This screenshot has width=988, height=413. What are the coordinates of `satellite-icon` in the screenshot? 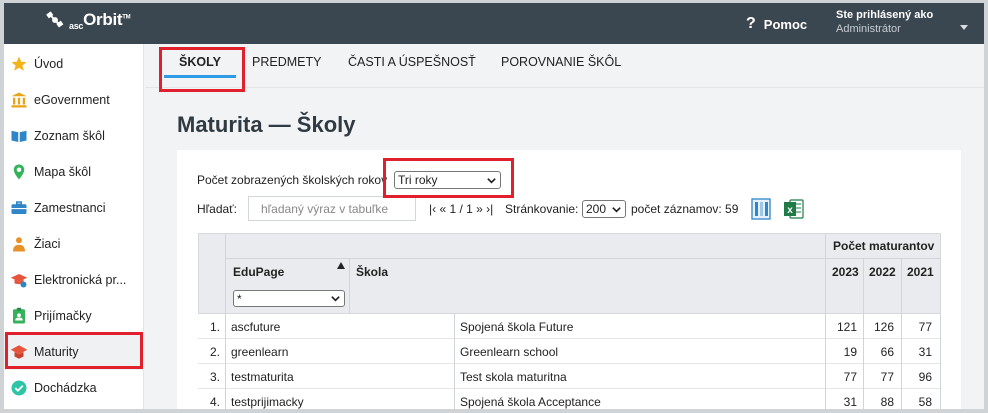 It's located at (55, 19).